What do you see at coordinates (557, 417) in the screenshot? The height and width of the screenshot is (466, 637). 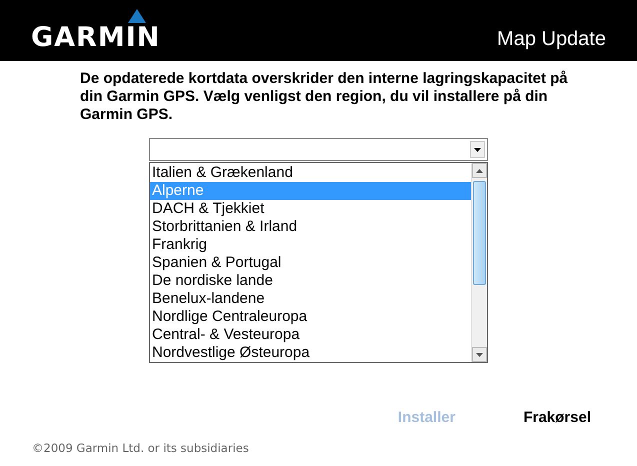 I see `exit-button: Frakørsel` at bounding box center [557, 417].